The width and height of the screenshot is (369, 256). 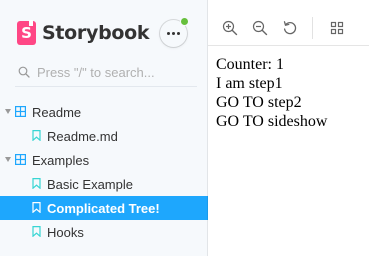 I want to click on tree-item-complicated-tree: Complicated Tree!, so click(x=104, y=208).